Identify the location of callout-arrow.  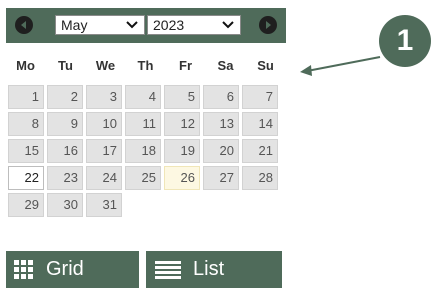
(340, 66).